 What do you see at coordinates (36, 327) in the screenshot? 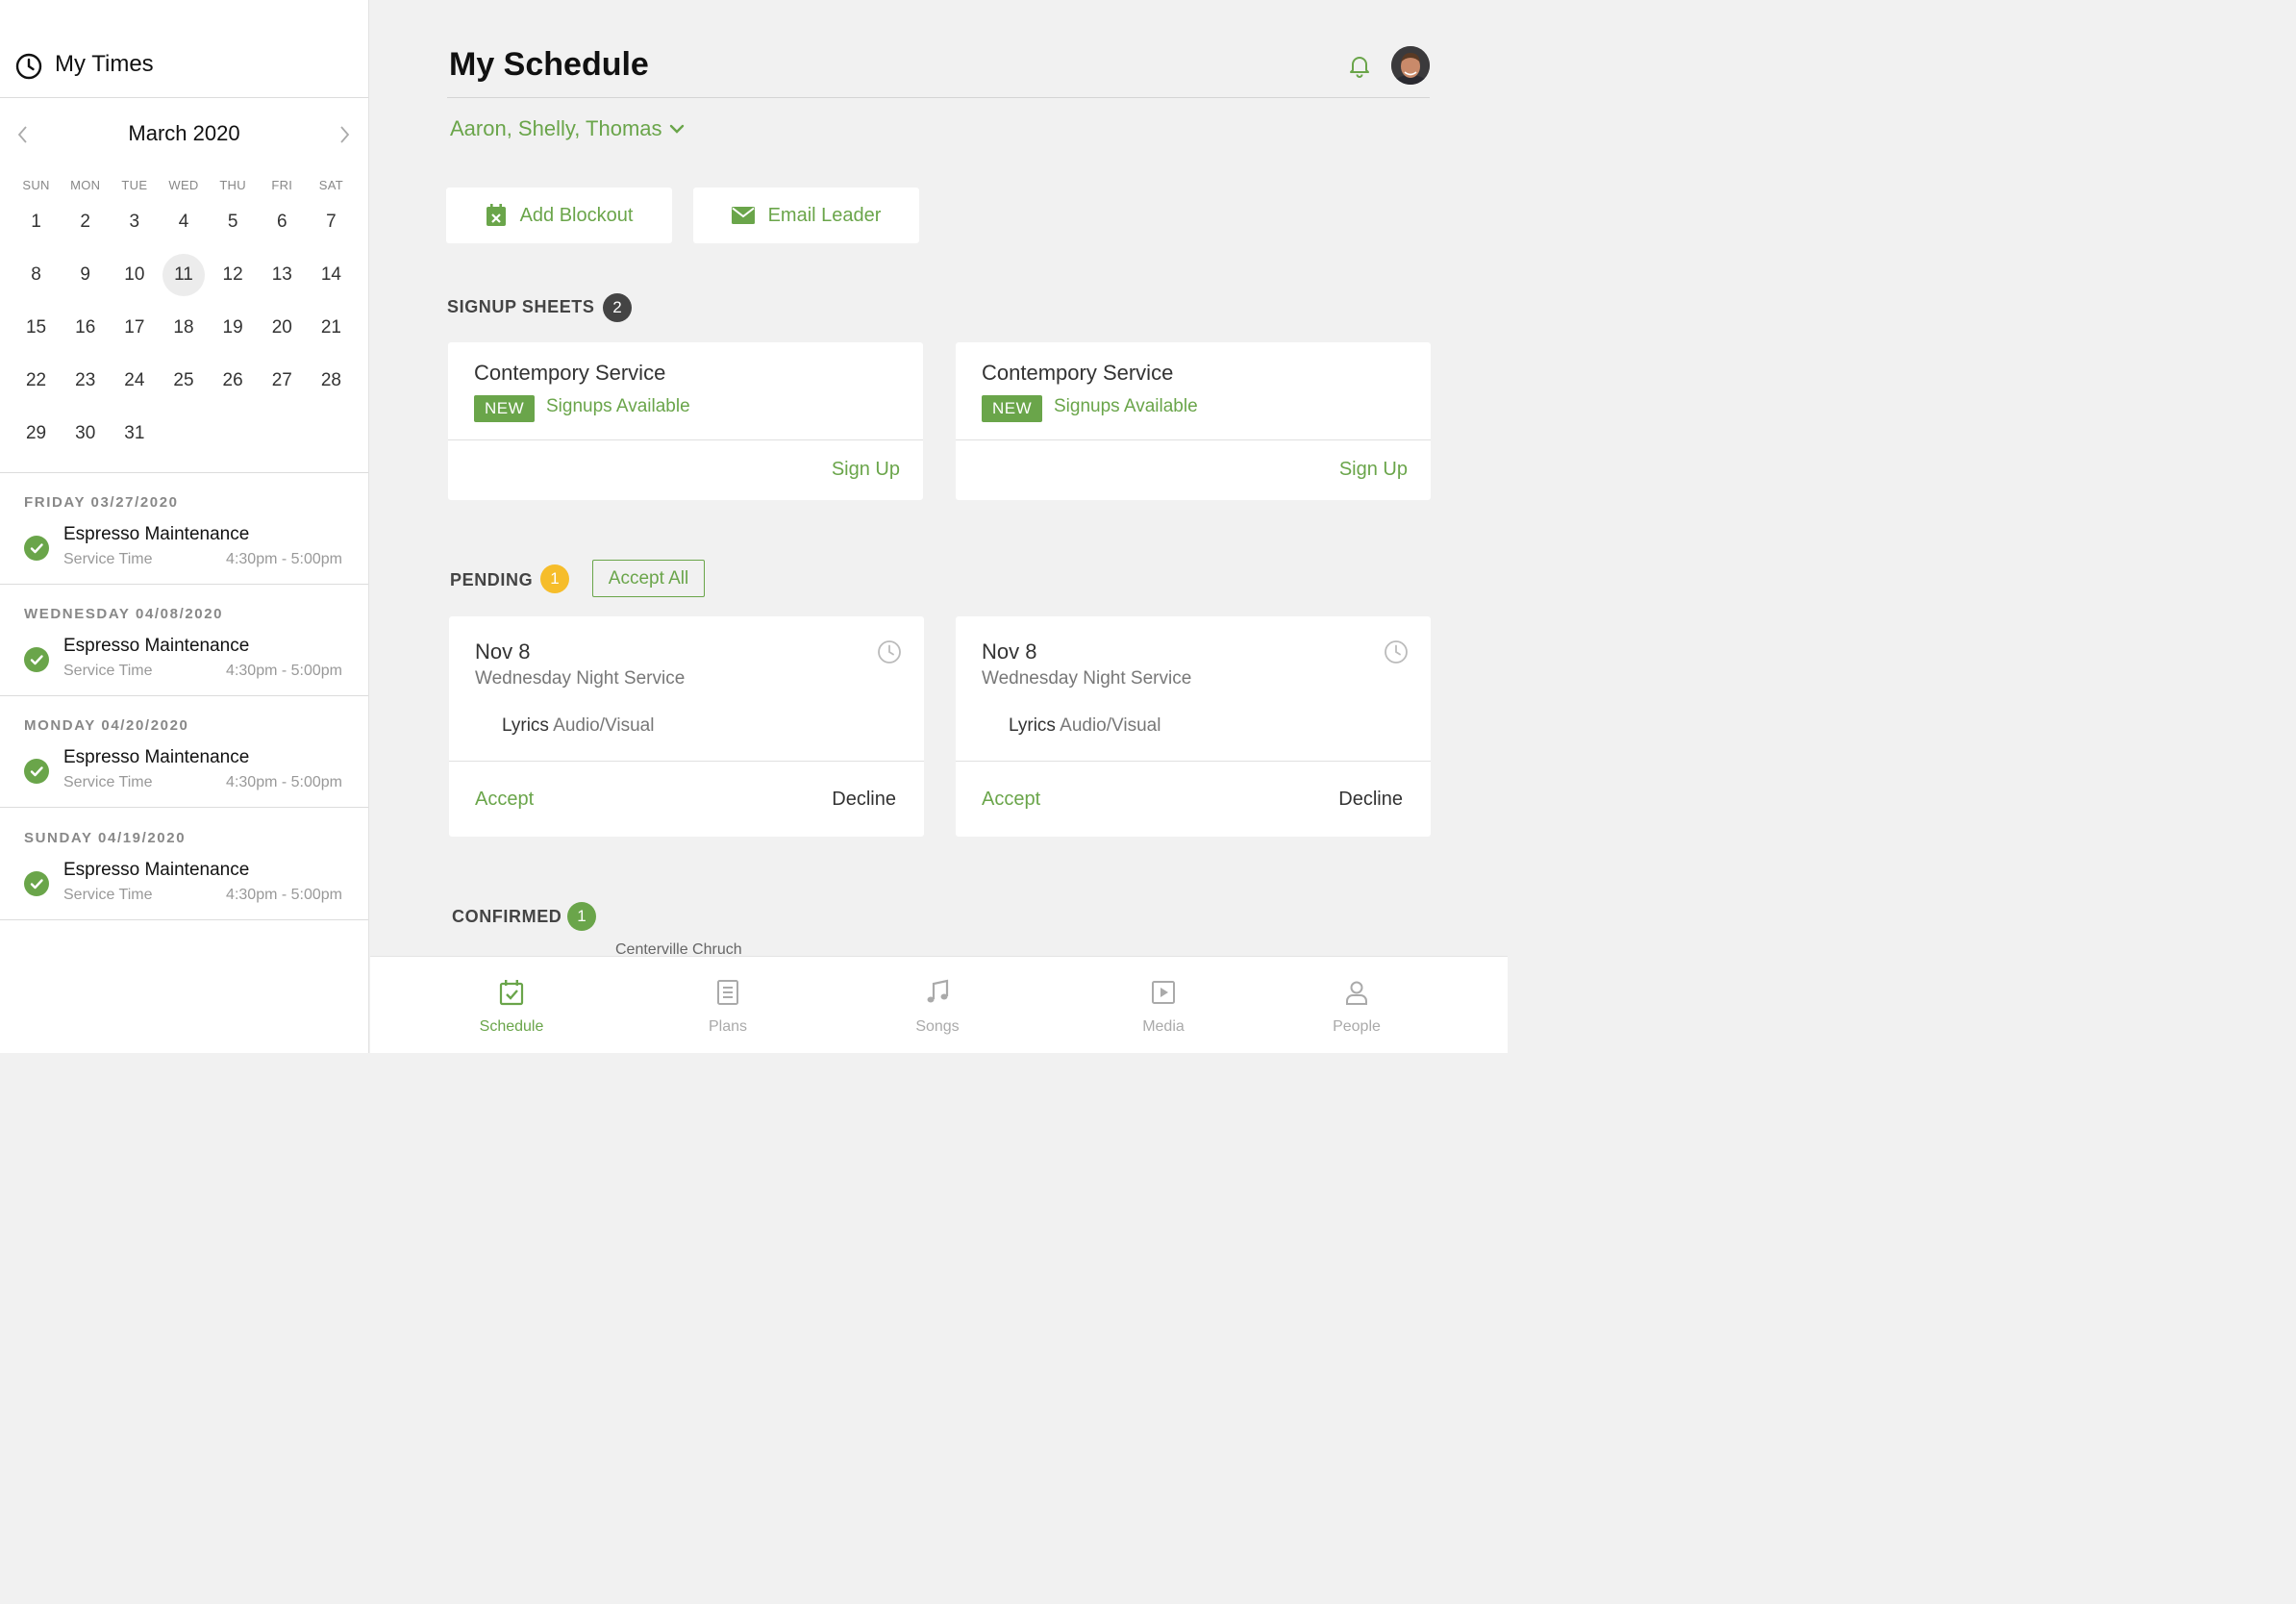
I see `calendar-day: 15` at bounding box center [36, 327].